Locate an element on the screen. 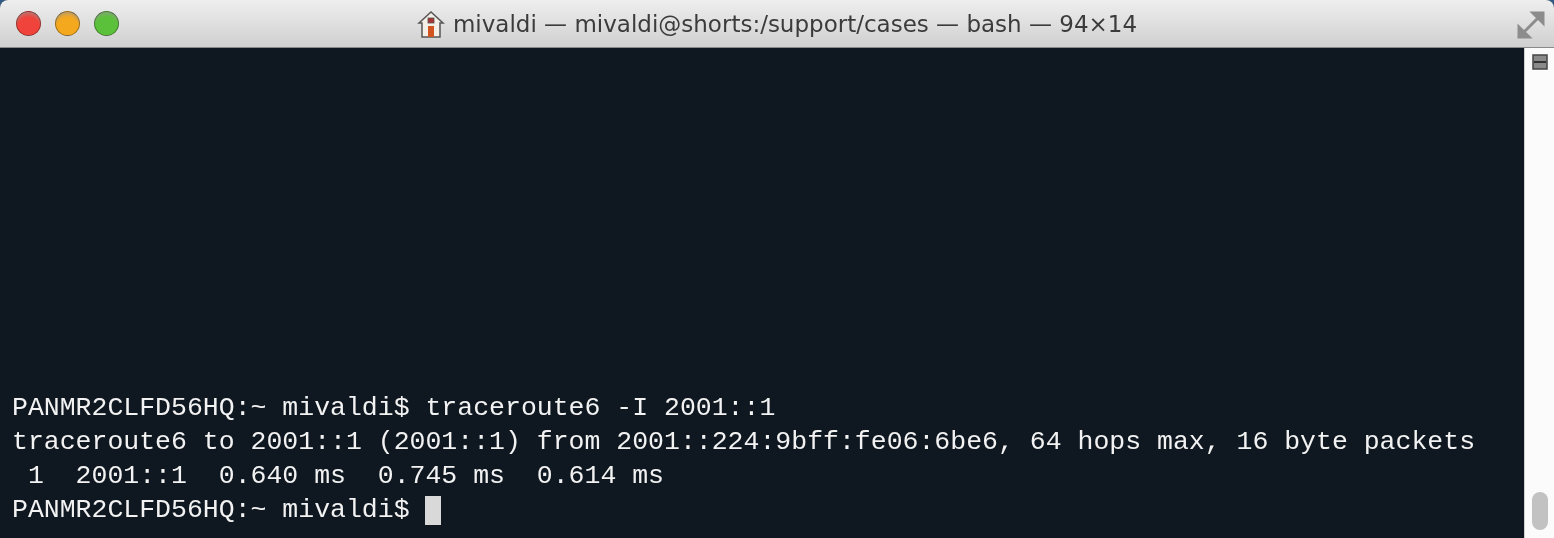 Image resolution: width=1554 pixels, height=538 pixels. fullscreen-icon is located at coordinates (1531, 25).